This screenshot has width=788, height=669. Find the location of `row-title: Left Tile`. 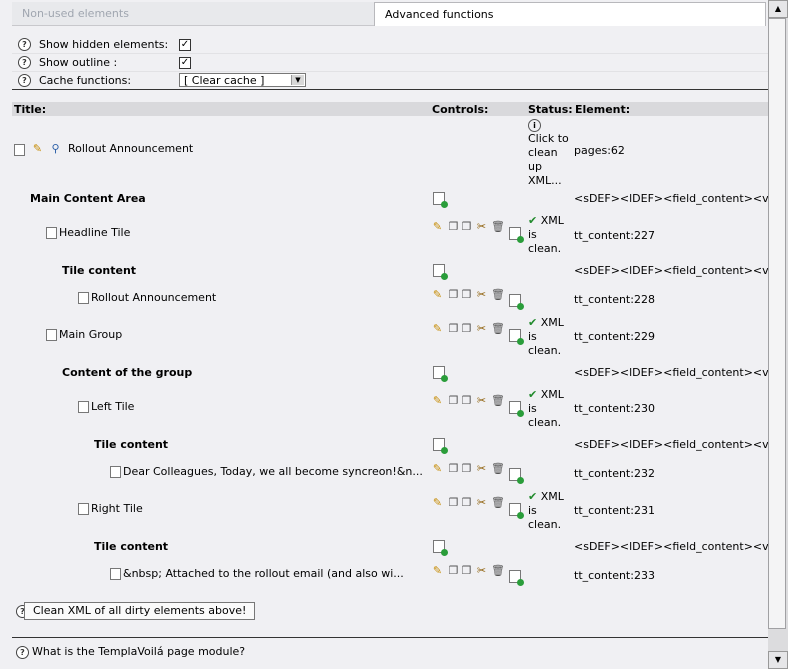

row-title: Left Tile is located at coordinates (106, 406).